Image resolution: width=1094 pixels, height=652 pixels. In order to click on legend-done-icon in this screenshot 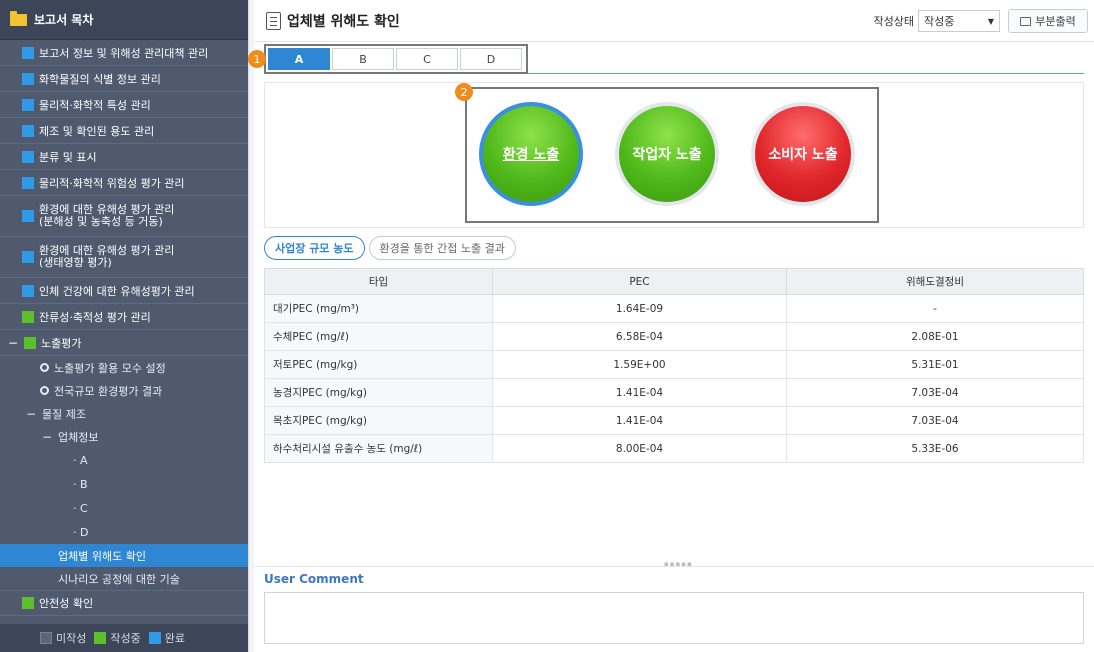, I will do `click(154, 638)`.